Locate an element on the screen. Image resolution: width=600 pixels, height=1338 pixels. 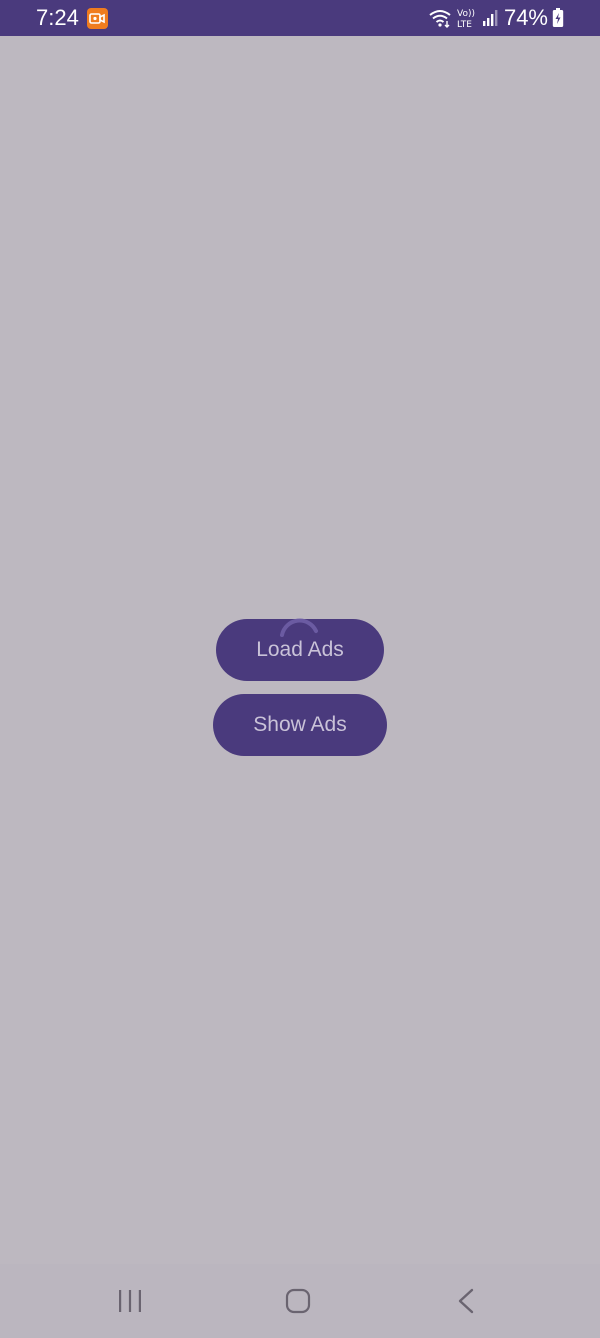
screen-recorder-icon is located at coordinates (97, 18).